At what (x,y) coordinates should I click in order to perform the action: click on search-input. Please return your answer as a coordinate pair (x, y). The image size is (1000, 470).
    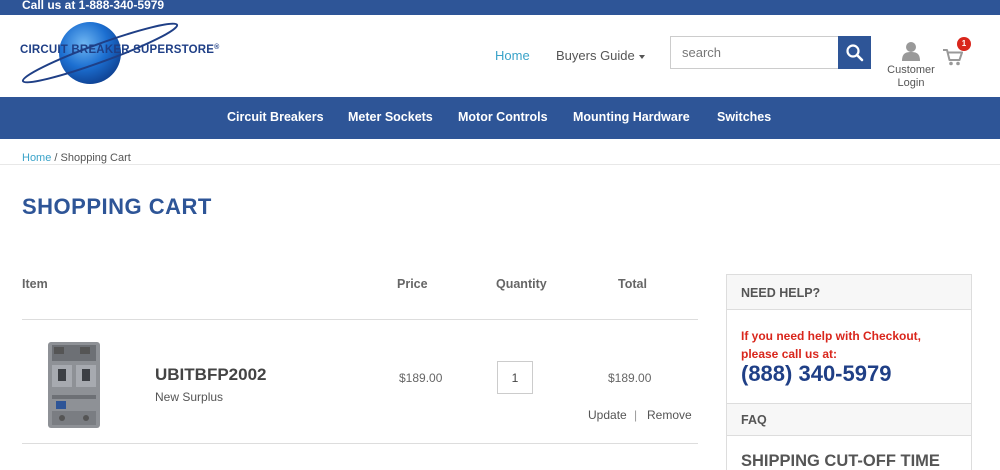
    Looking at the image, I should click on (754, 52).